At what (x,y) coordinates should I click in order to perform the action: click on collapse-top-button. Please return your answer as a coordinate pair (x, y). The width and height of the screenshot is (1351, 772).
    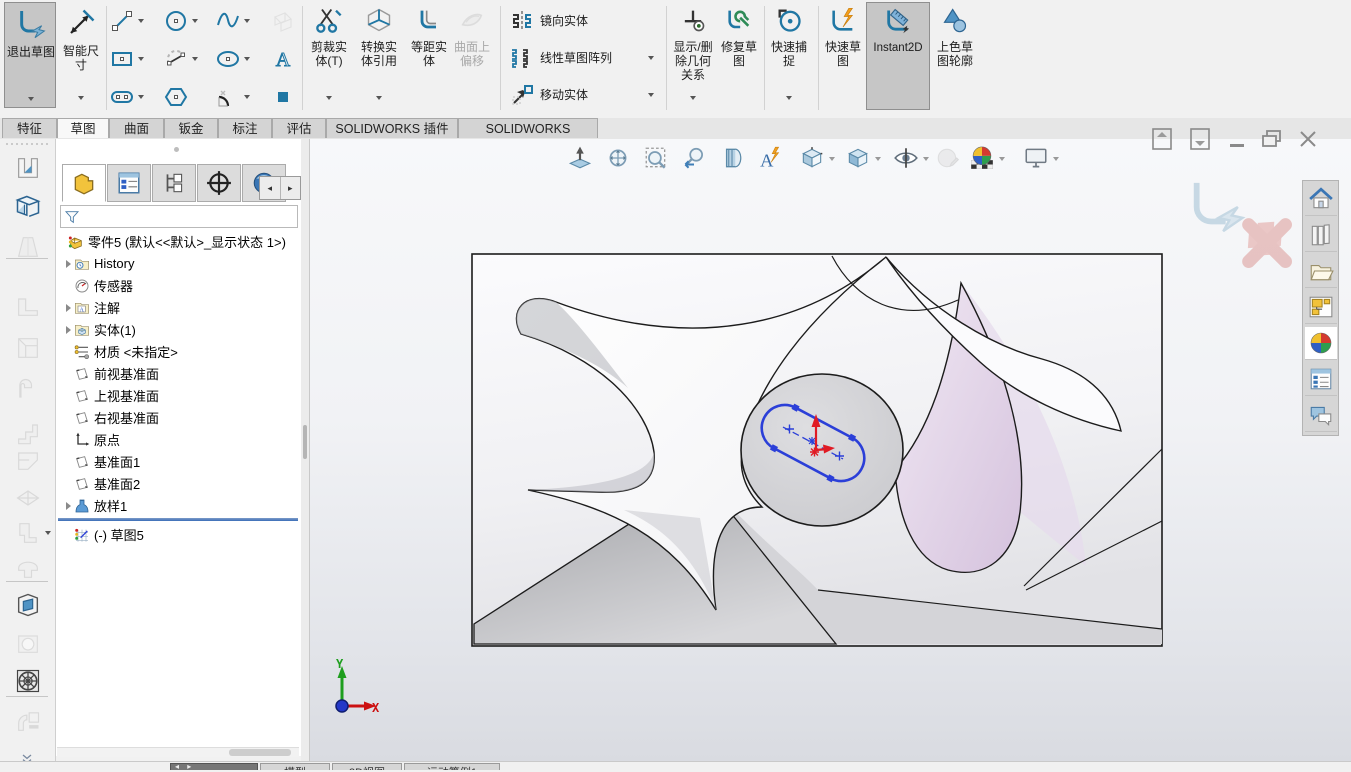
    Looking at the image, I should click on (1162, 139).